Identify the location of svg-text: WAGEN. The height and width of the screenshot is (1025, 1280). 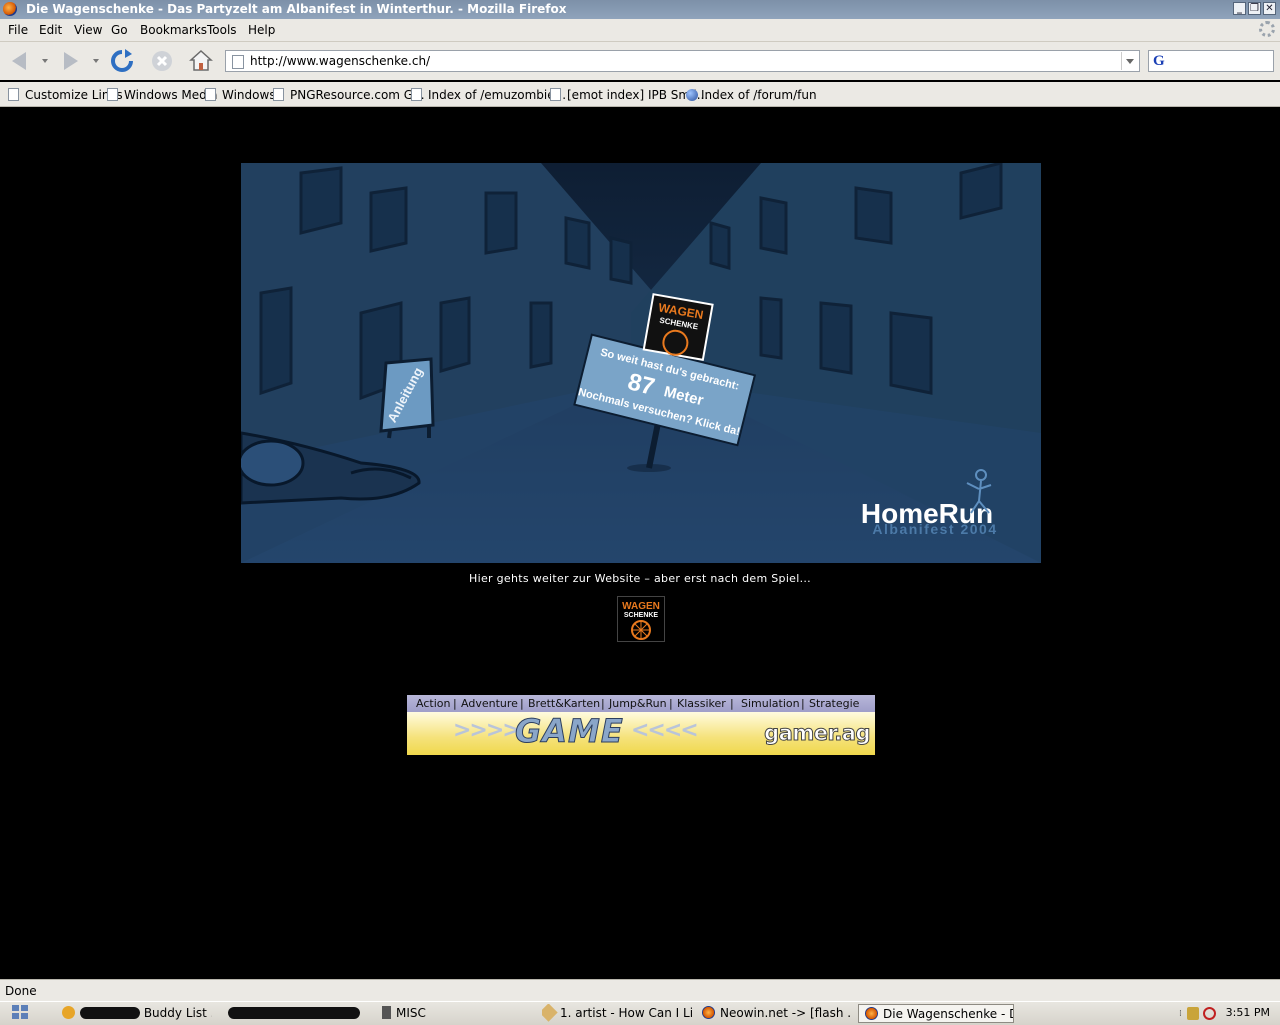
(641, 606).